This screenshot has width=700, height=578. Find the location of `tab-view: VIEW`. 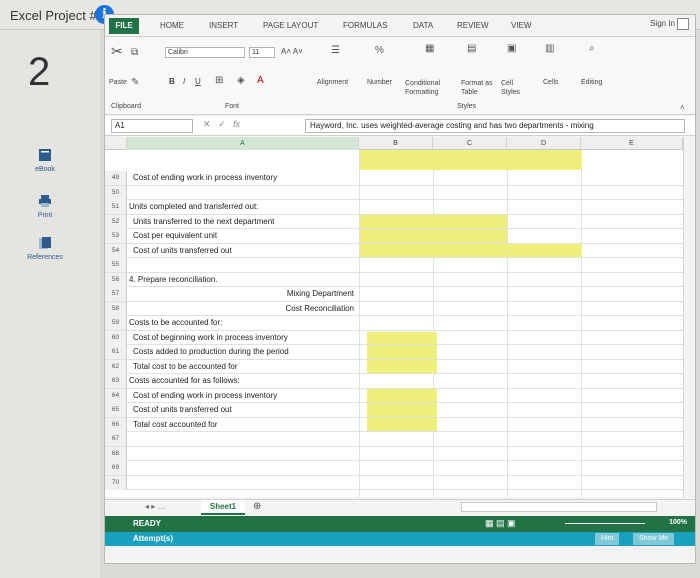

tab-view: VIEW is located at coordinates (521, 25).